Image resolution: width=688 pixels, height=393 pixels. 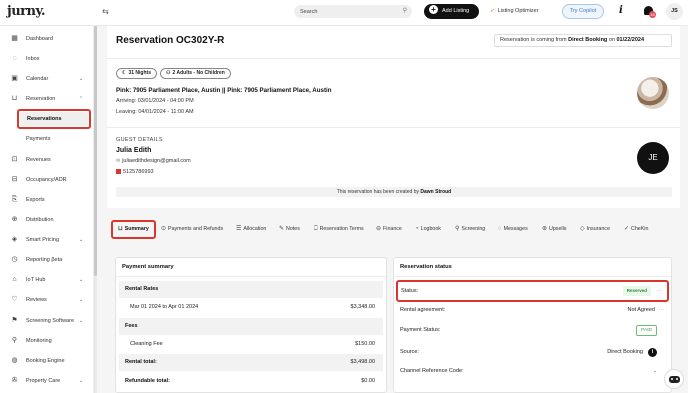 I want to click on sidebar-item-revenues: ⊡ Revenues, so click(x=47, y=160).